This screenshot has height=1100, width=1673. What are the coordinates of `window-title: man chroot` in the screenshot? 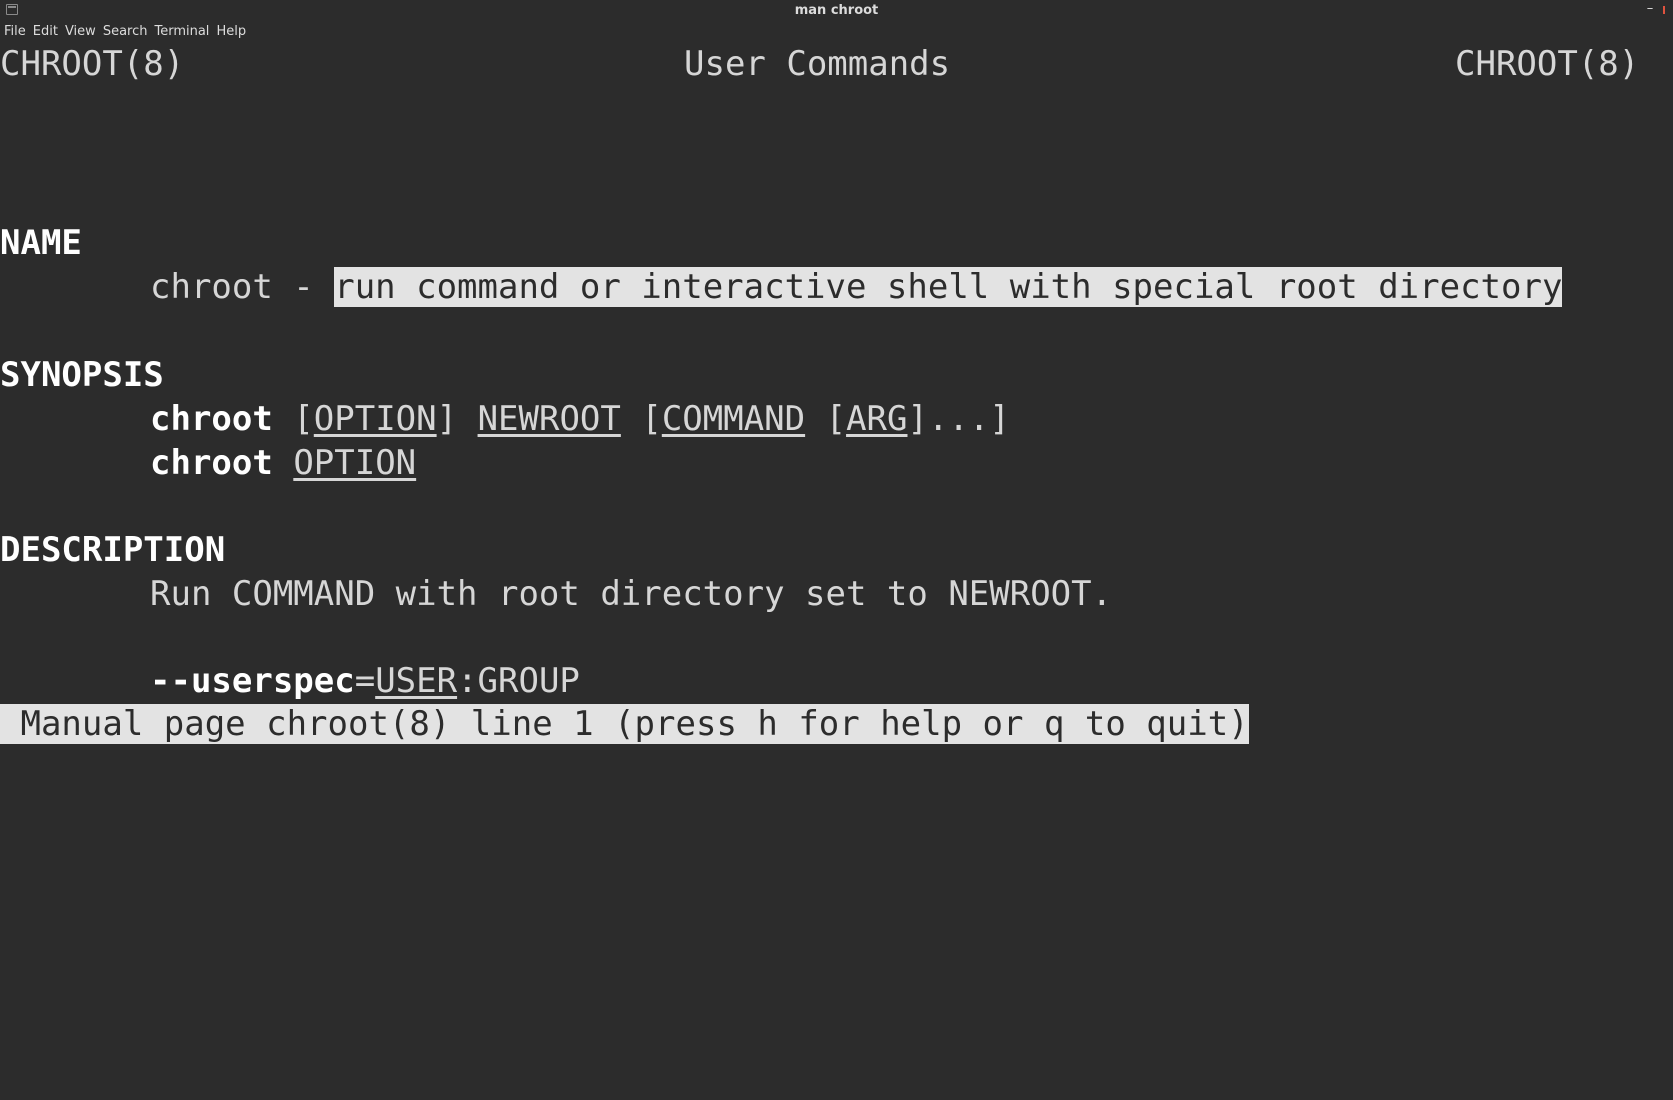 It's located at (836, 10).